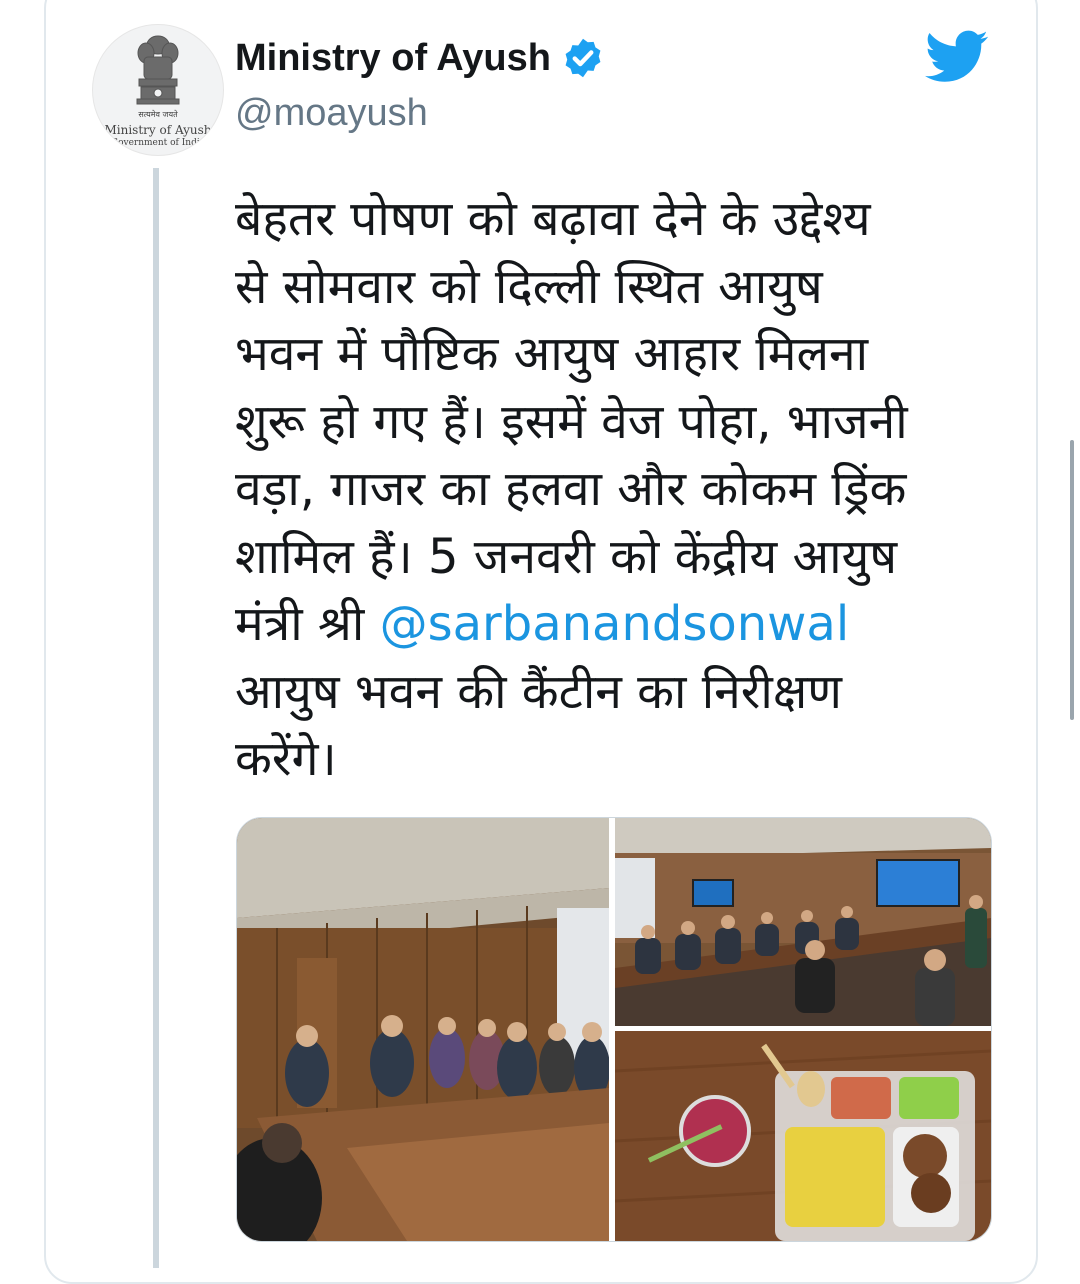 This screenshot has height=1284, width=1080. I want to click on handle: @moayush, so click(331, 113).